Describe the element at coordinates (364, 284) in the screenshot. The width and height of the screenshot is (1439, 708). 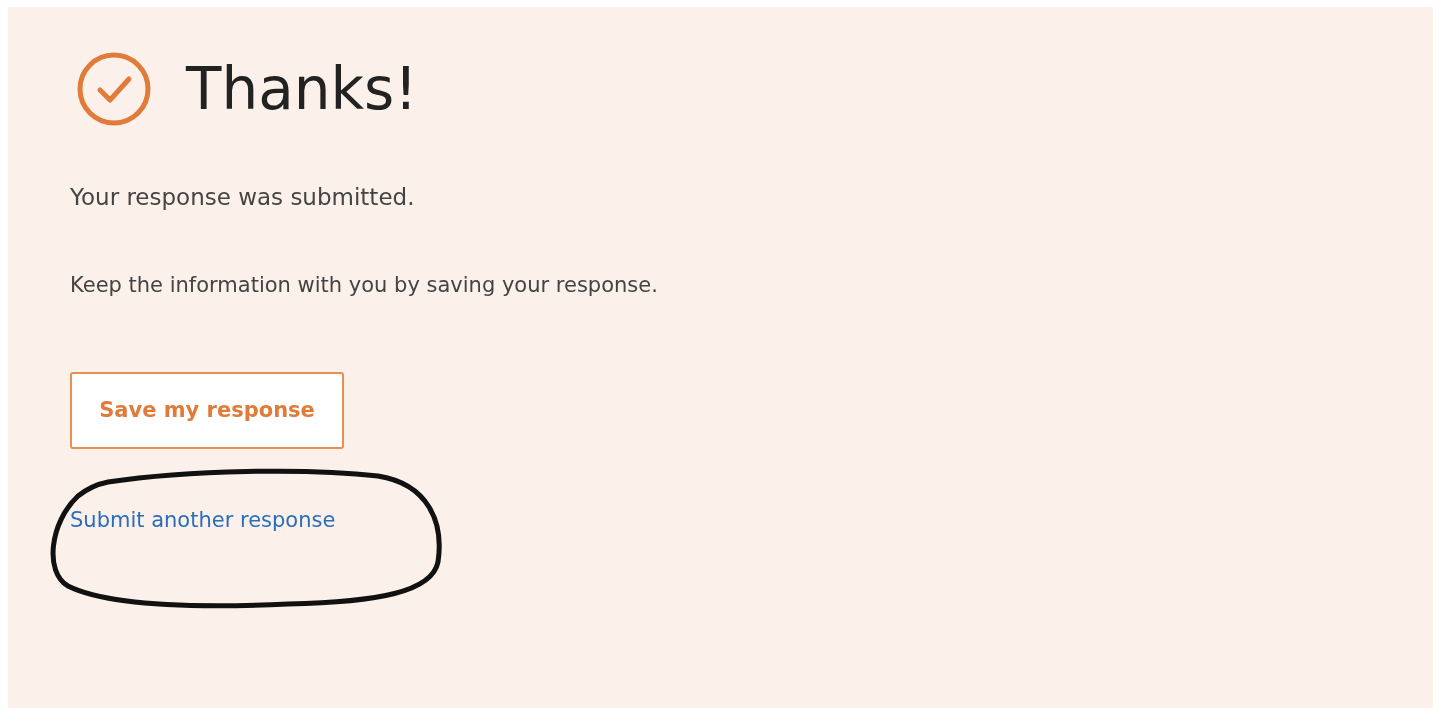
I see `save-hint-text: Keep the information with you by saving your response.` at that location.